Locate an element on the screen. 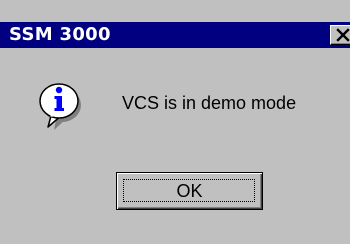 The image size is (350, 244). information-icon is located at coordinates (60, 106).